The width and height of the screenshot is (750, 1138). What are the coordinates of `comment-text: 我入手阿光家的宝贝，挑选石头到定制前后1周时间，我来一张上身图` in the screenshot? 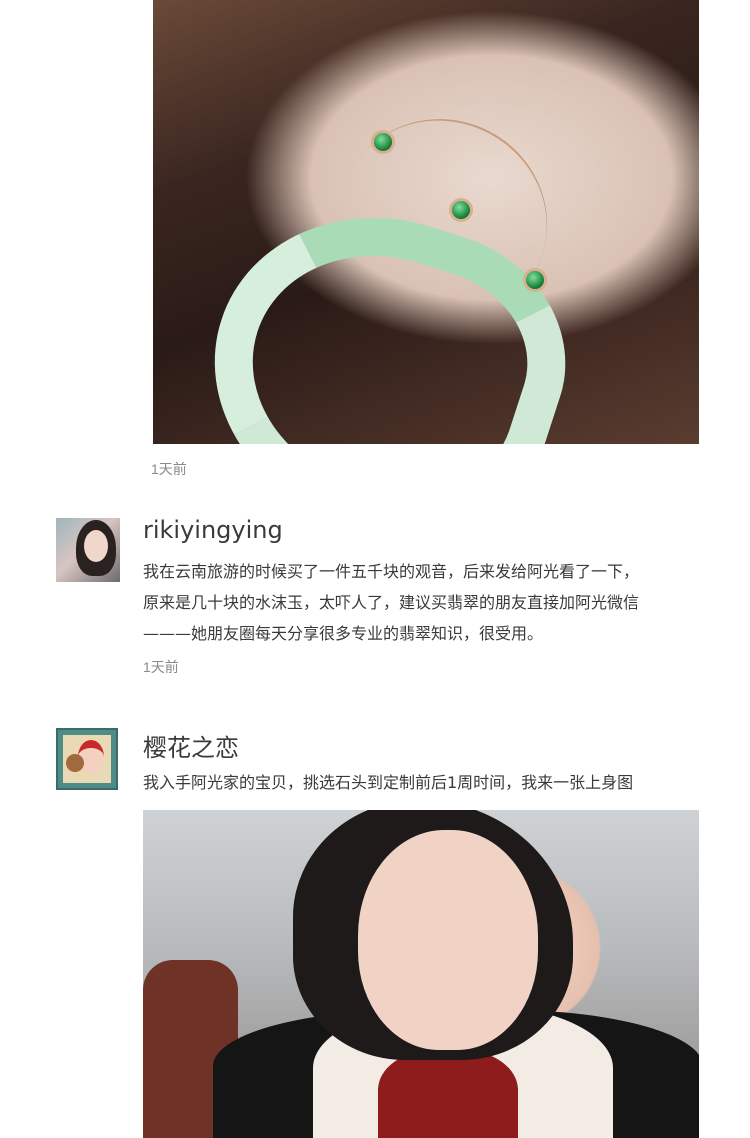 It's located at (423, 782).